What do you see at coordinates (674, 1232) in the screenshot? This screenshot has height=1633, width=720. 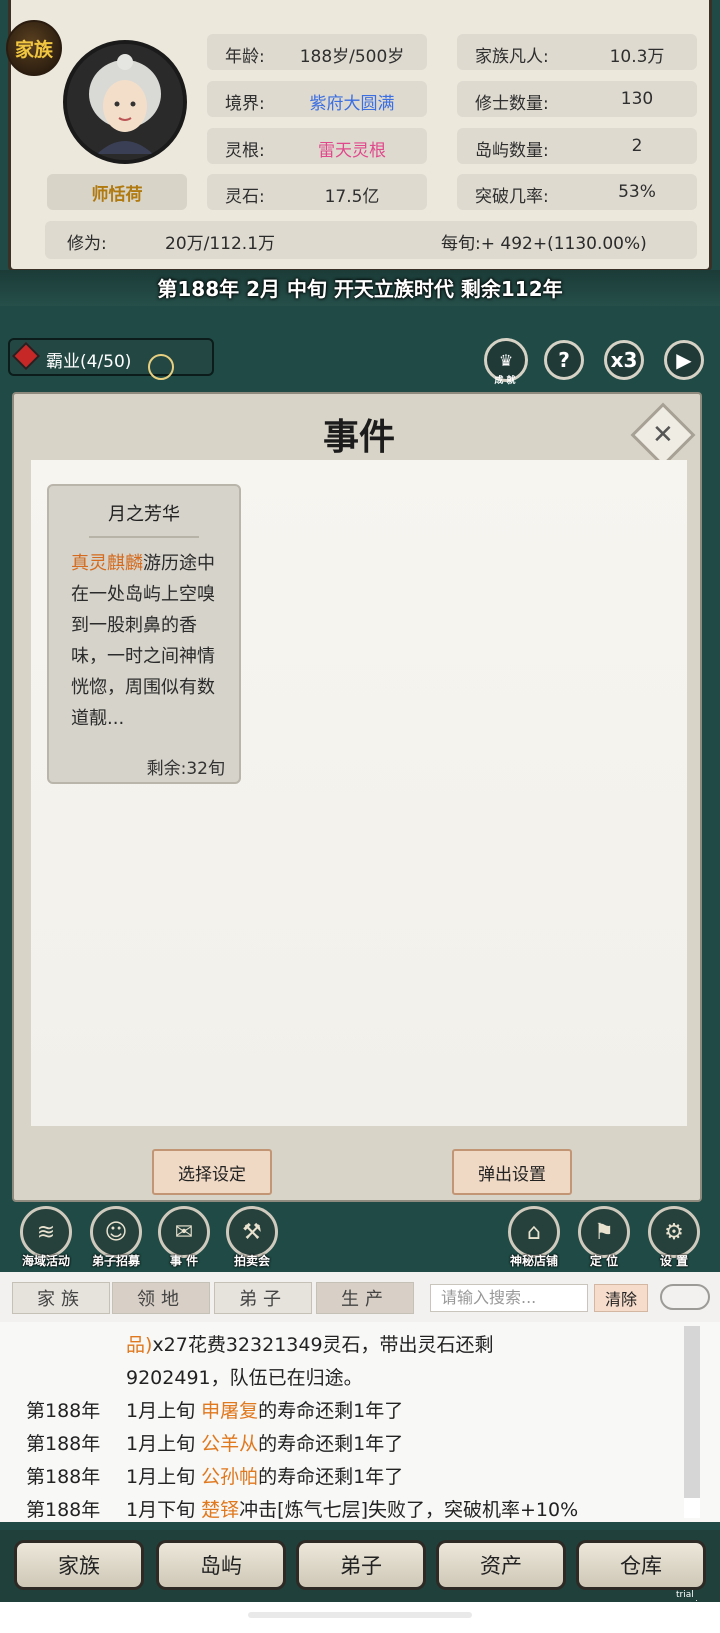 I see `gear-icon: ⚙` at bounding box center [674, 1232].